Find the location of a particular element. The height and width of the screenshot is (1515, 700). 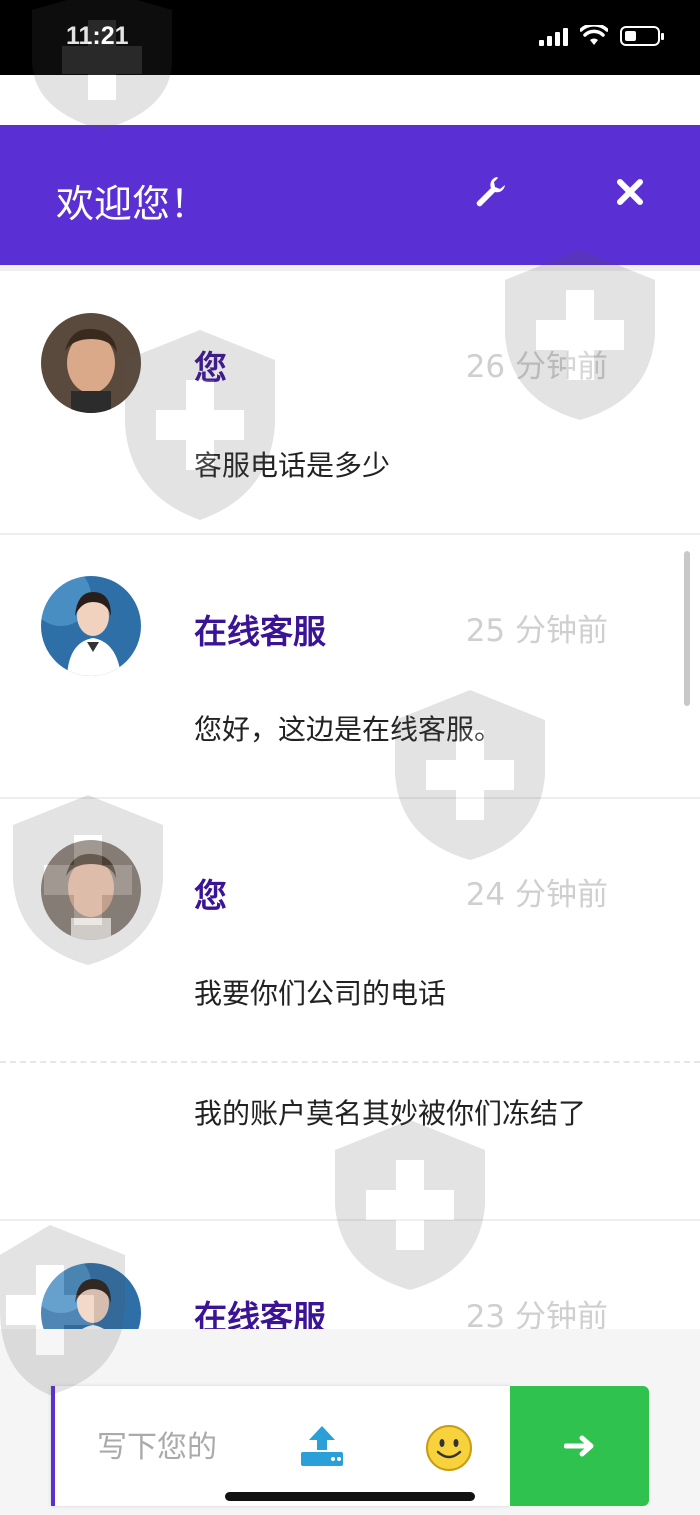

smiley-icon is located at coordinates (449, 1448).